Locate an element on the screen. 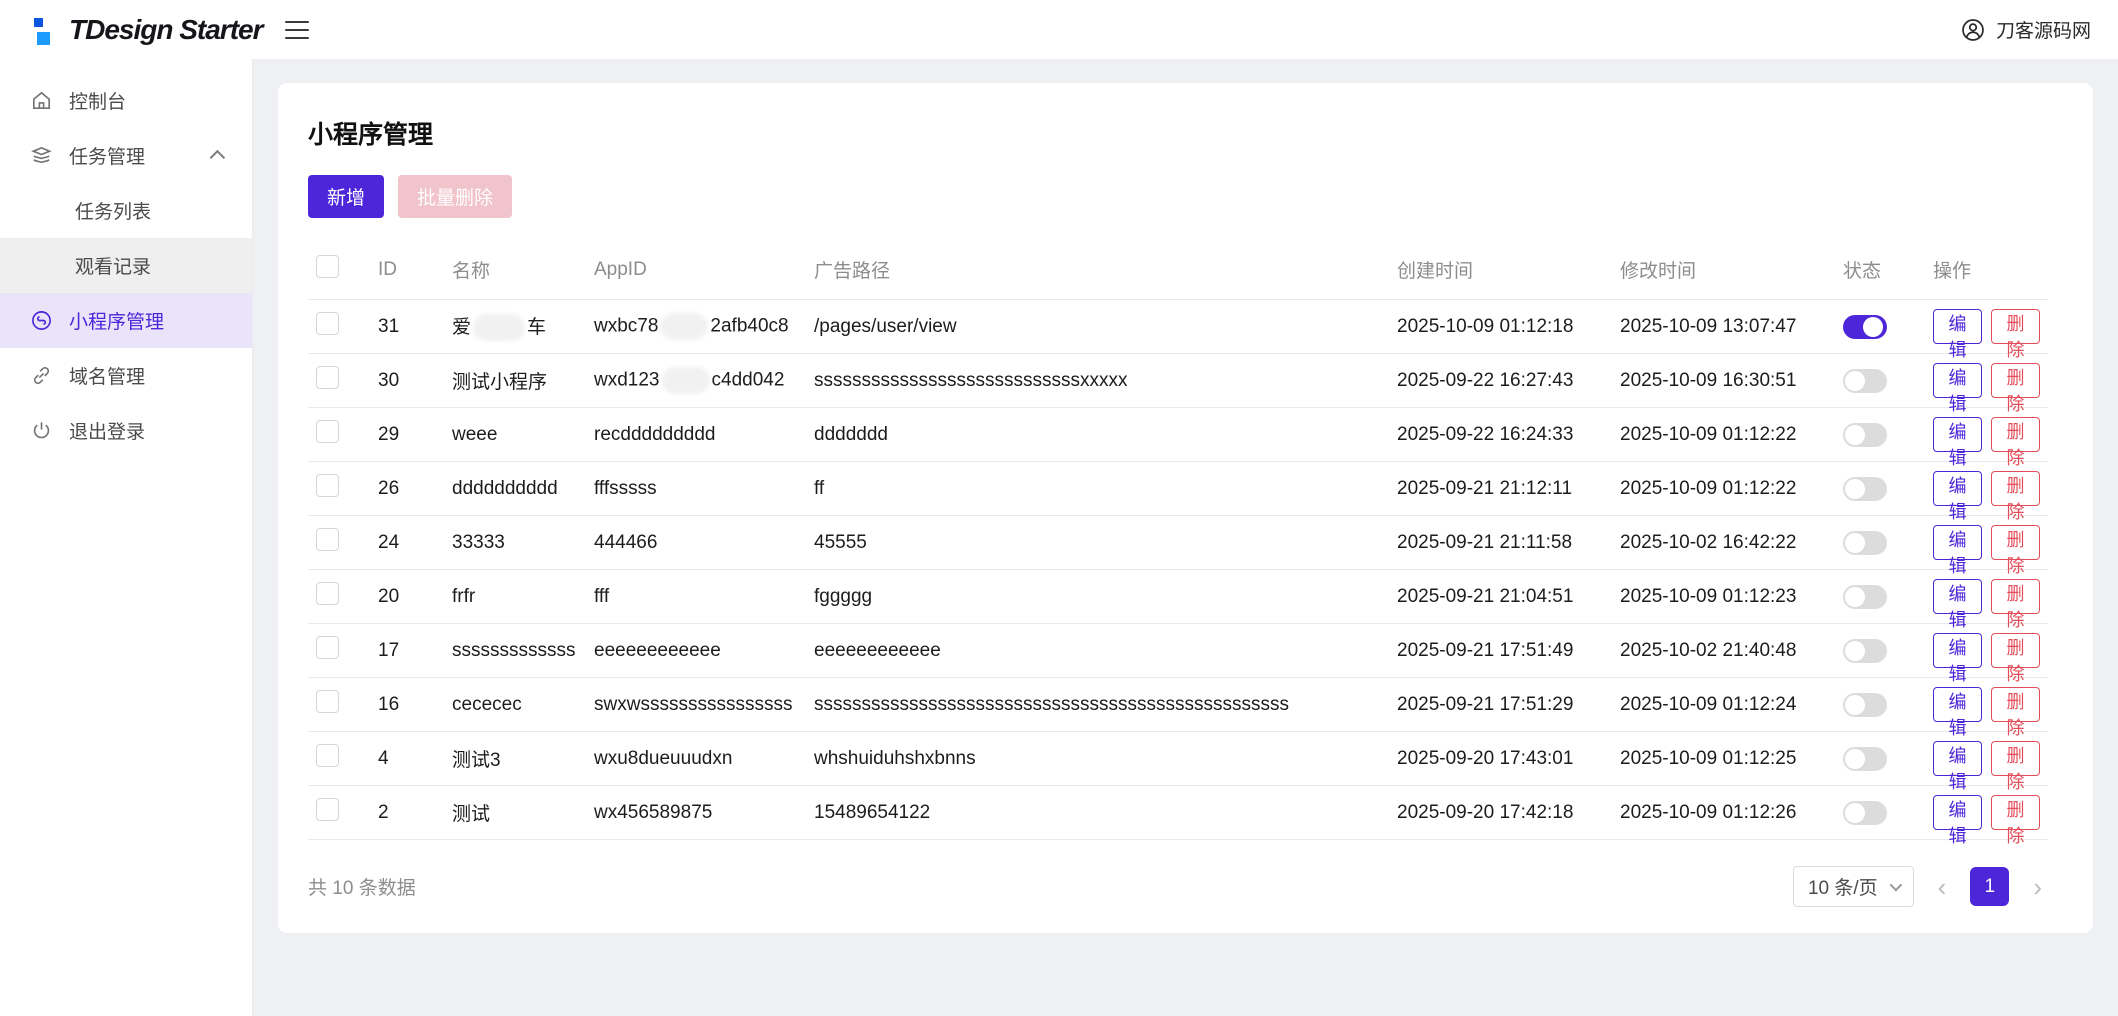 The width and height of the screenshot is (2118, 1016). sidebar-group-label: 任务管理 is located at coordinates (107, 157).